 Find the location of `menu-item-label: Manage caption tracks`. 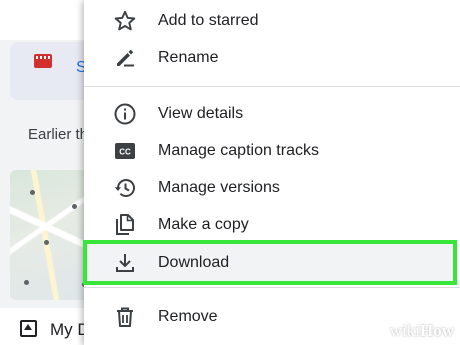

menu-item-label: Manage caption tracks is located at coordinates (238, 150).